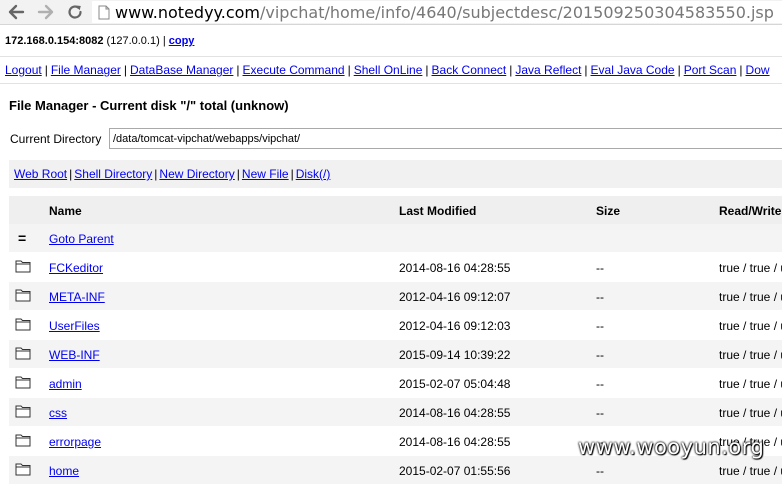 The image size is (782, 485). What do you see at coordinates (77, 297) in the screenshot?
I see `folder-name-link: META-INF` at bounding box center [77, 297].